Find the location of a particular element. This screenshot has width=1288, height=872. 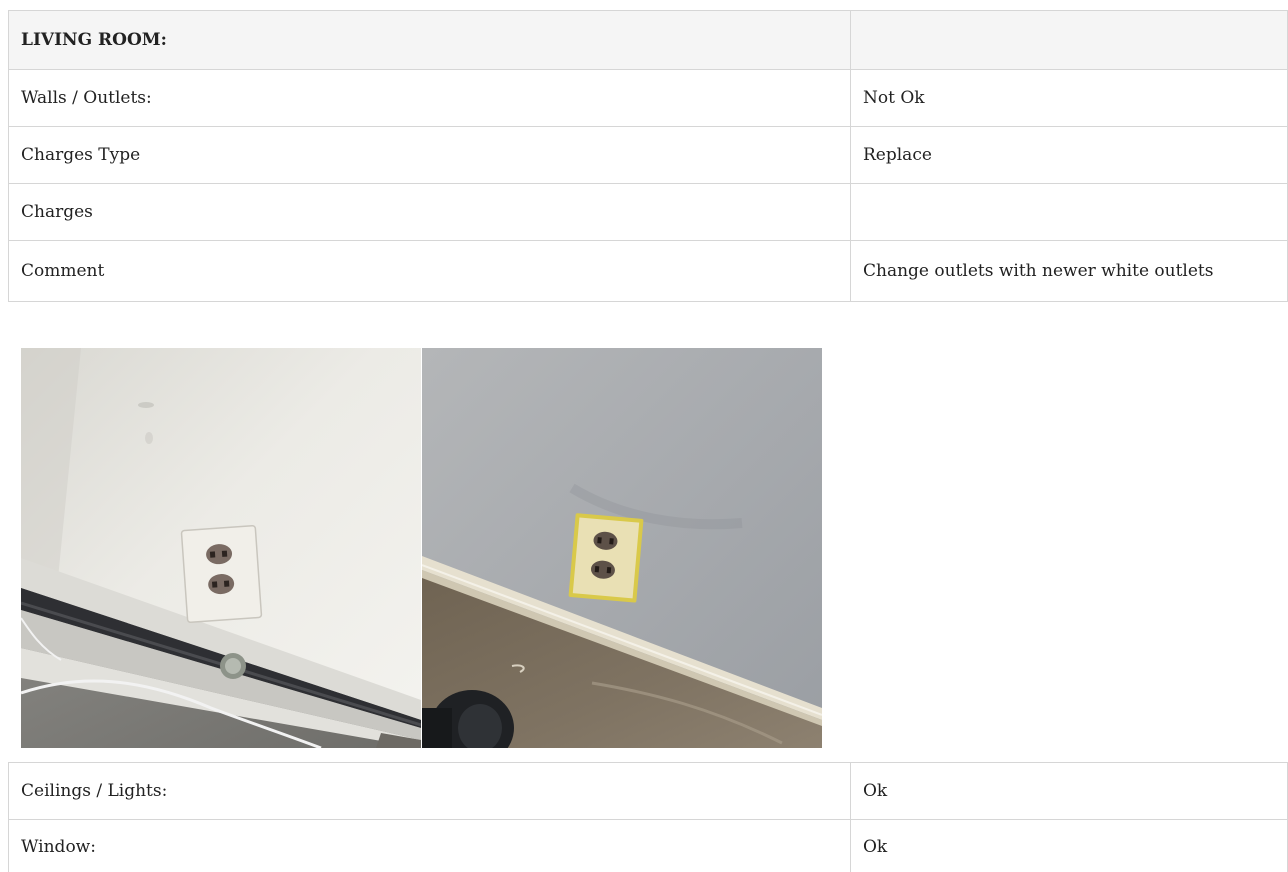

row-label-walls-outlets: Walls / Outlets: is located at coordinates (429, 98).